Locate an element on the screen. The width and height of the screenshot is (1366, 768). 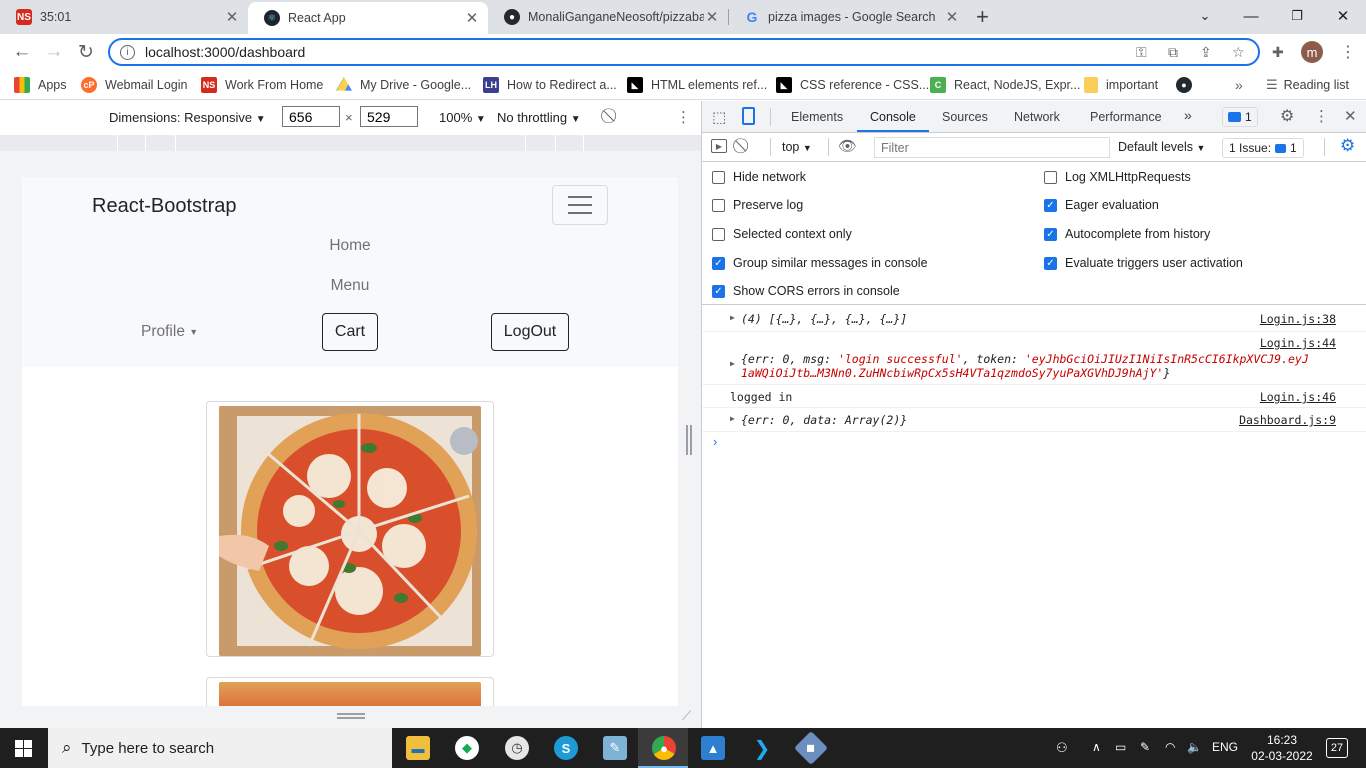
profile-avatar: m is located at coordinates (1312, 52).